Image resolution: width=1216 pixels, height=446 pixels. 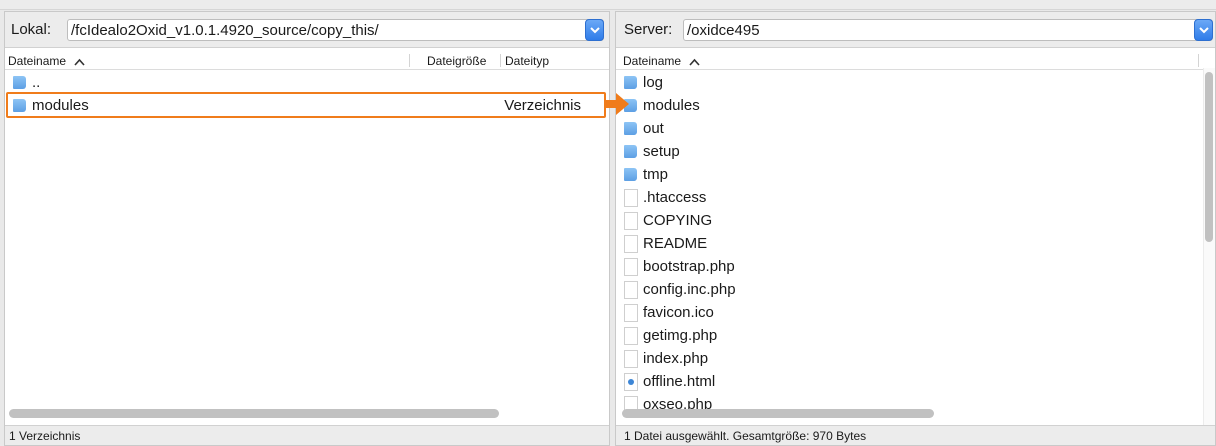 I want to click on list-item-name: log, so click(x=653, y=82).